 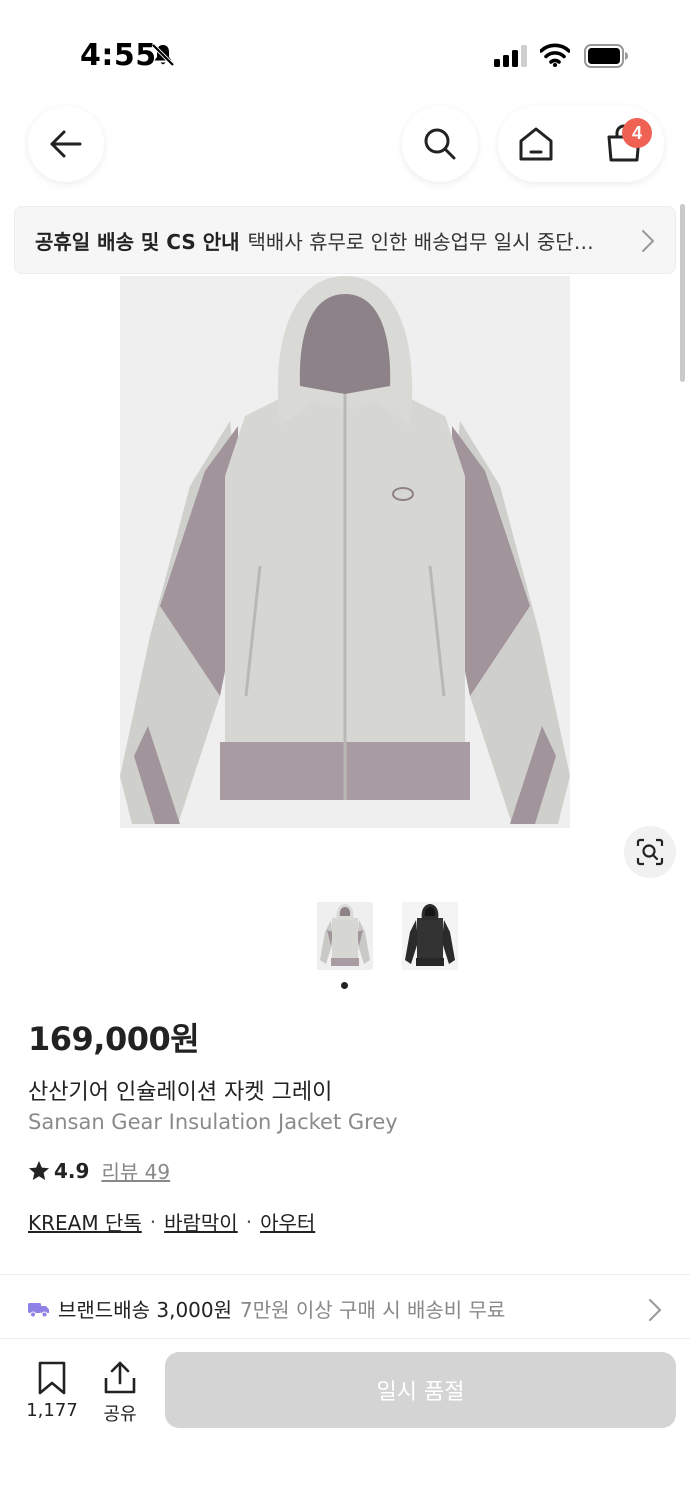 I want to click on rating-row: 4.9 리뷰 49, so click(x=99, y=1170).